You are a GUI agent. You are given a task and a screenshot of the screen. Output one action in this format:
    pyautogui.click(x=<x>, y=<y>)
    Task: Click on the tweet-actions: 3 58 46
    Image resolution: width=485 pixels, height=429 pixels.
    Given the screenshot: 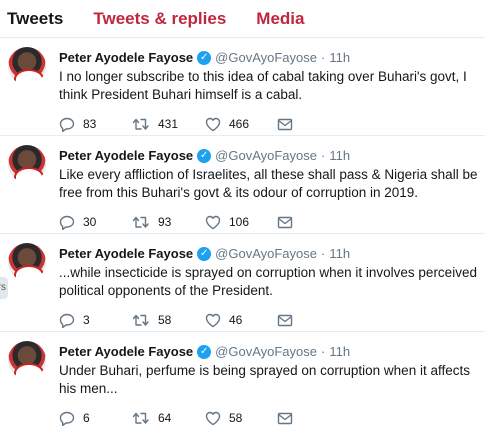 What is the action you would take?
    pyautogui.click(x=176, y=320)
    